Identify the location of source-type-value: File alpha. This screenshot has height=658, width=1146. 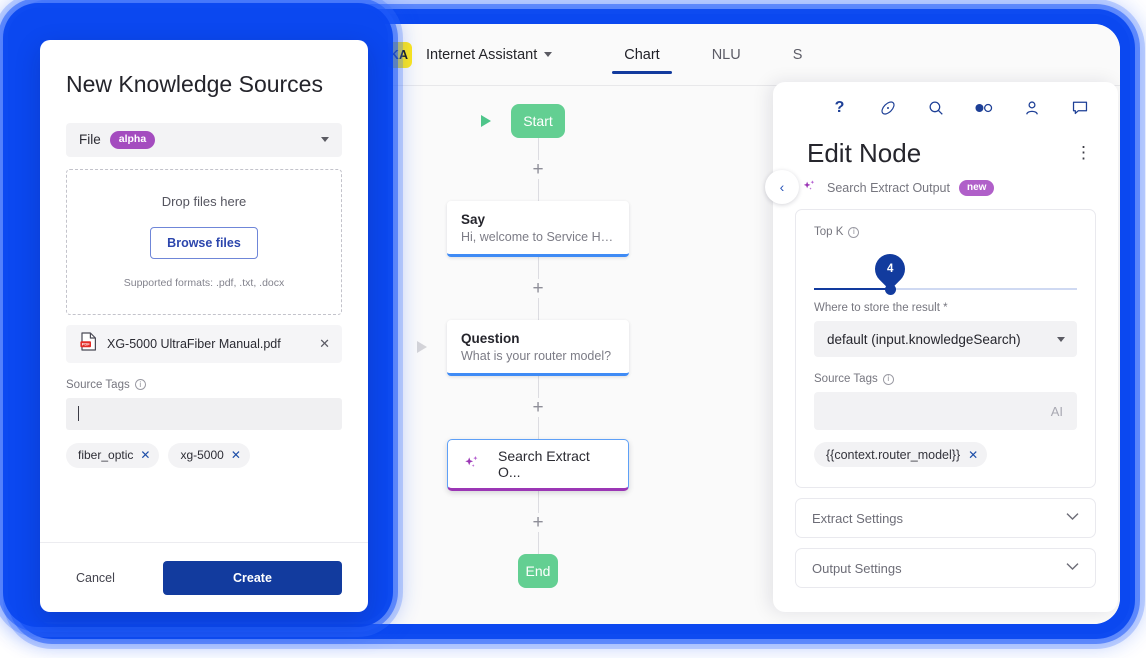
(117, 139).